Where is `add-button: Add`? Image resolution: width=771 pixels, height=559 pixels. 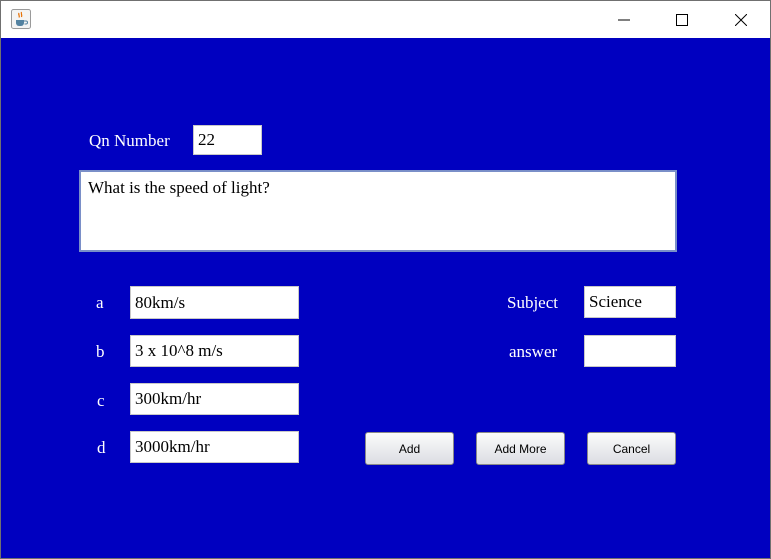
add-button: Add is located at coordinates (409, 448).